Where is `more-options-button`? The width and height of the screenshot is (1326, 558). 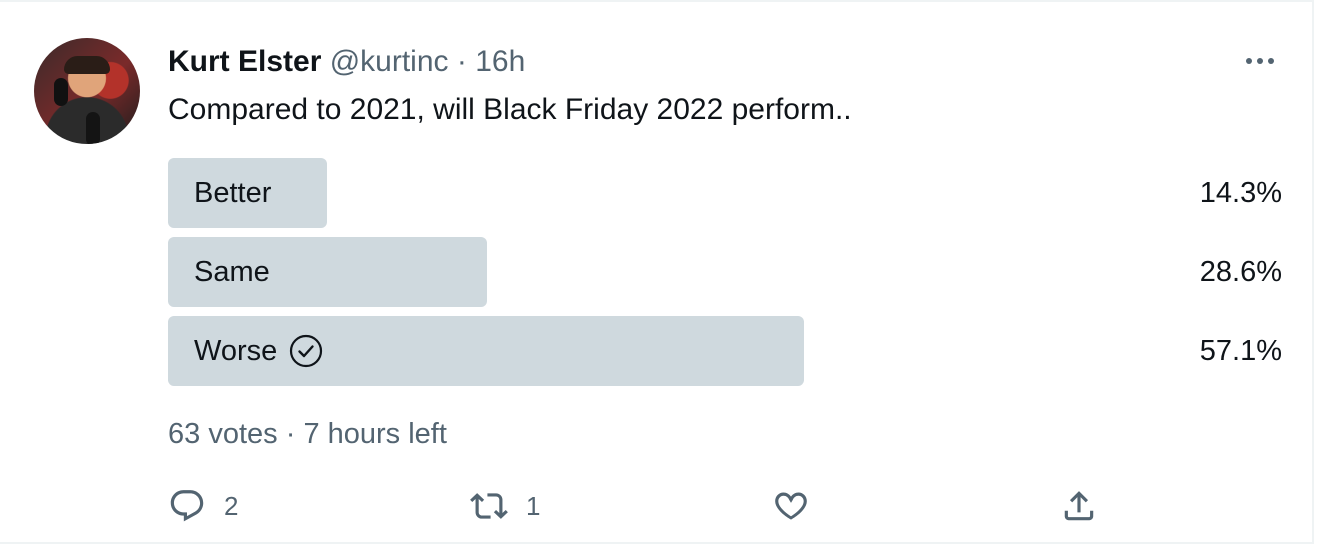
more-options-button is located at coordinates (1260, 61).